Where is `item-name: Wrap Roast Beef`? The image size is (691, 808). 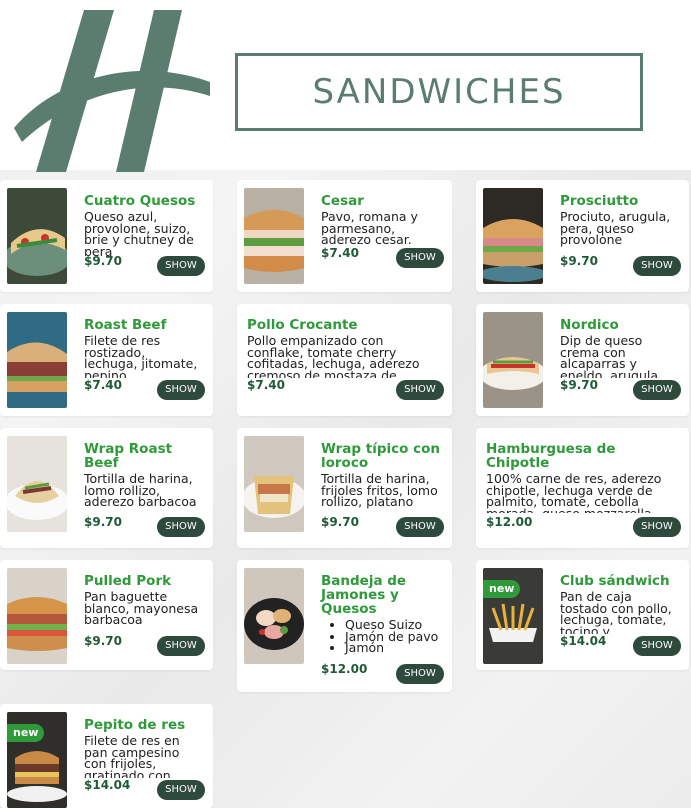 item-name: Wrap Roast Beef is located at coordinates (128, 456).